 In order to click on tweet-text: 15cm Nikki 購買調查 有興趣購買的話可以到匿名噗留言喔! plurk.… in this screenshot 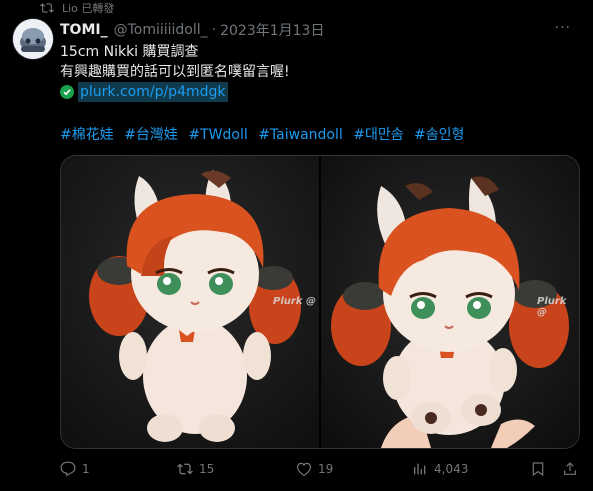, I will do `click(320, 72)`.